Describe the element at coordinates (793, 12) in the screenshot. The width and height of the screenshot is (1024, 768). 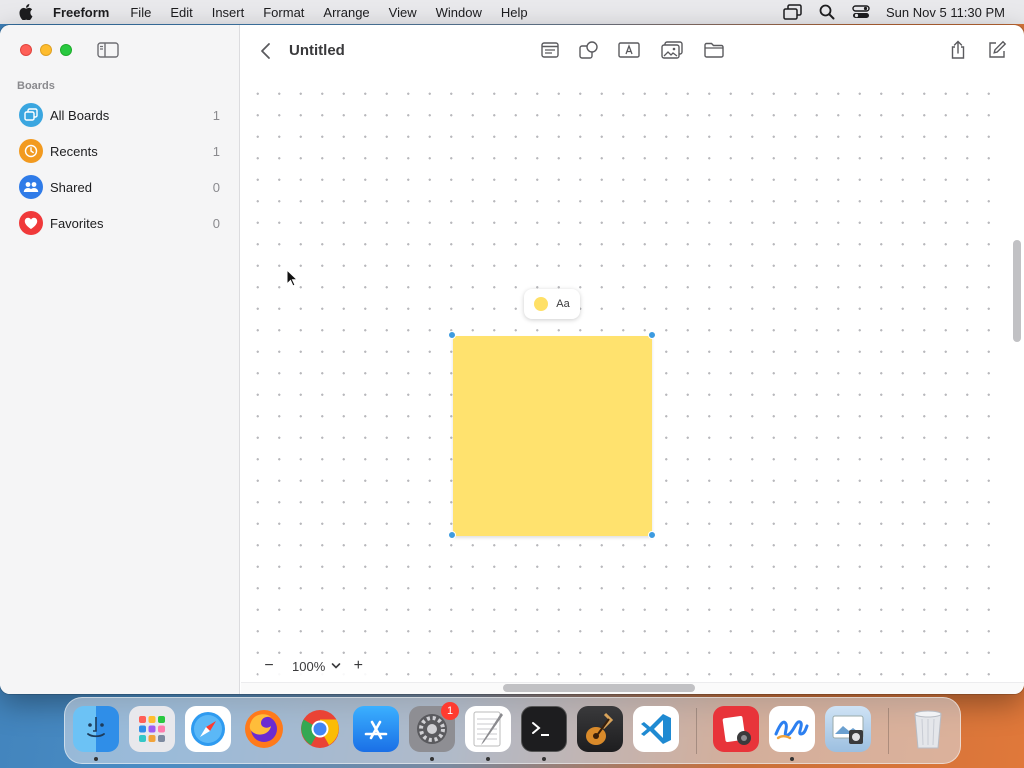
I see `screen-mirroring-icon` at that location.